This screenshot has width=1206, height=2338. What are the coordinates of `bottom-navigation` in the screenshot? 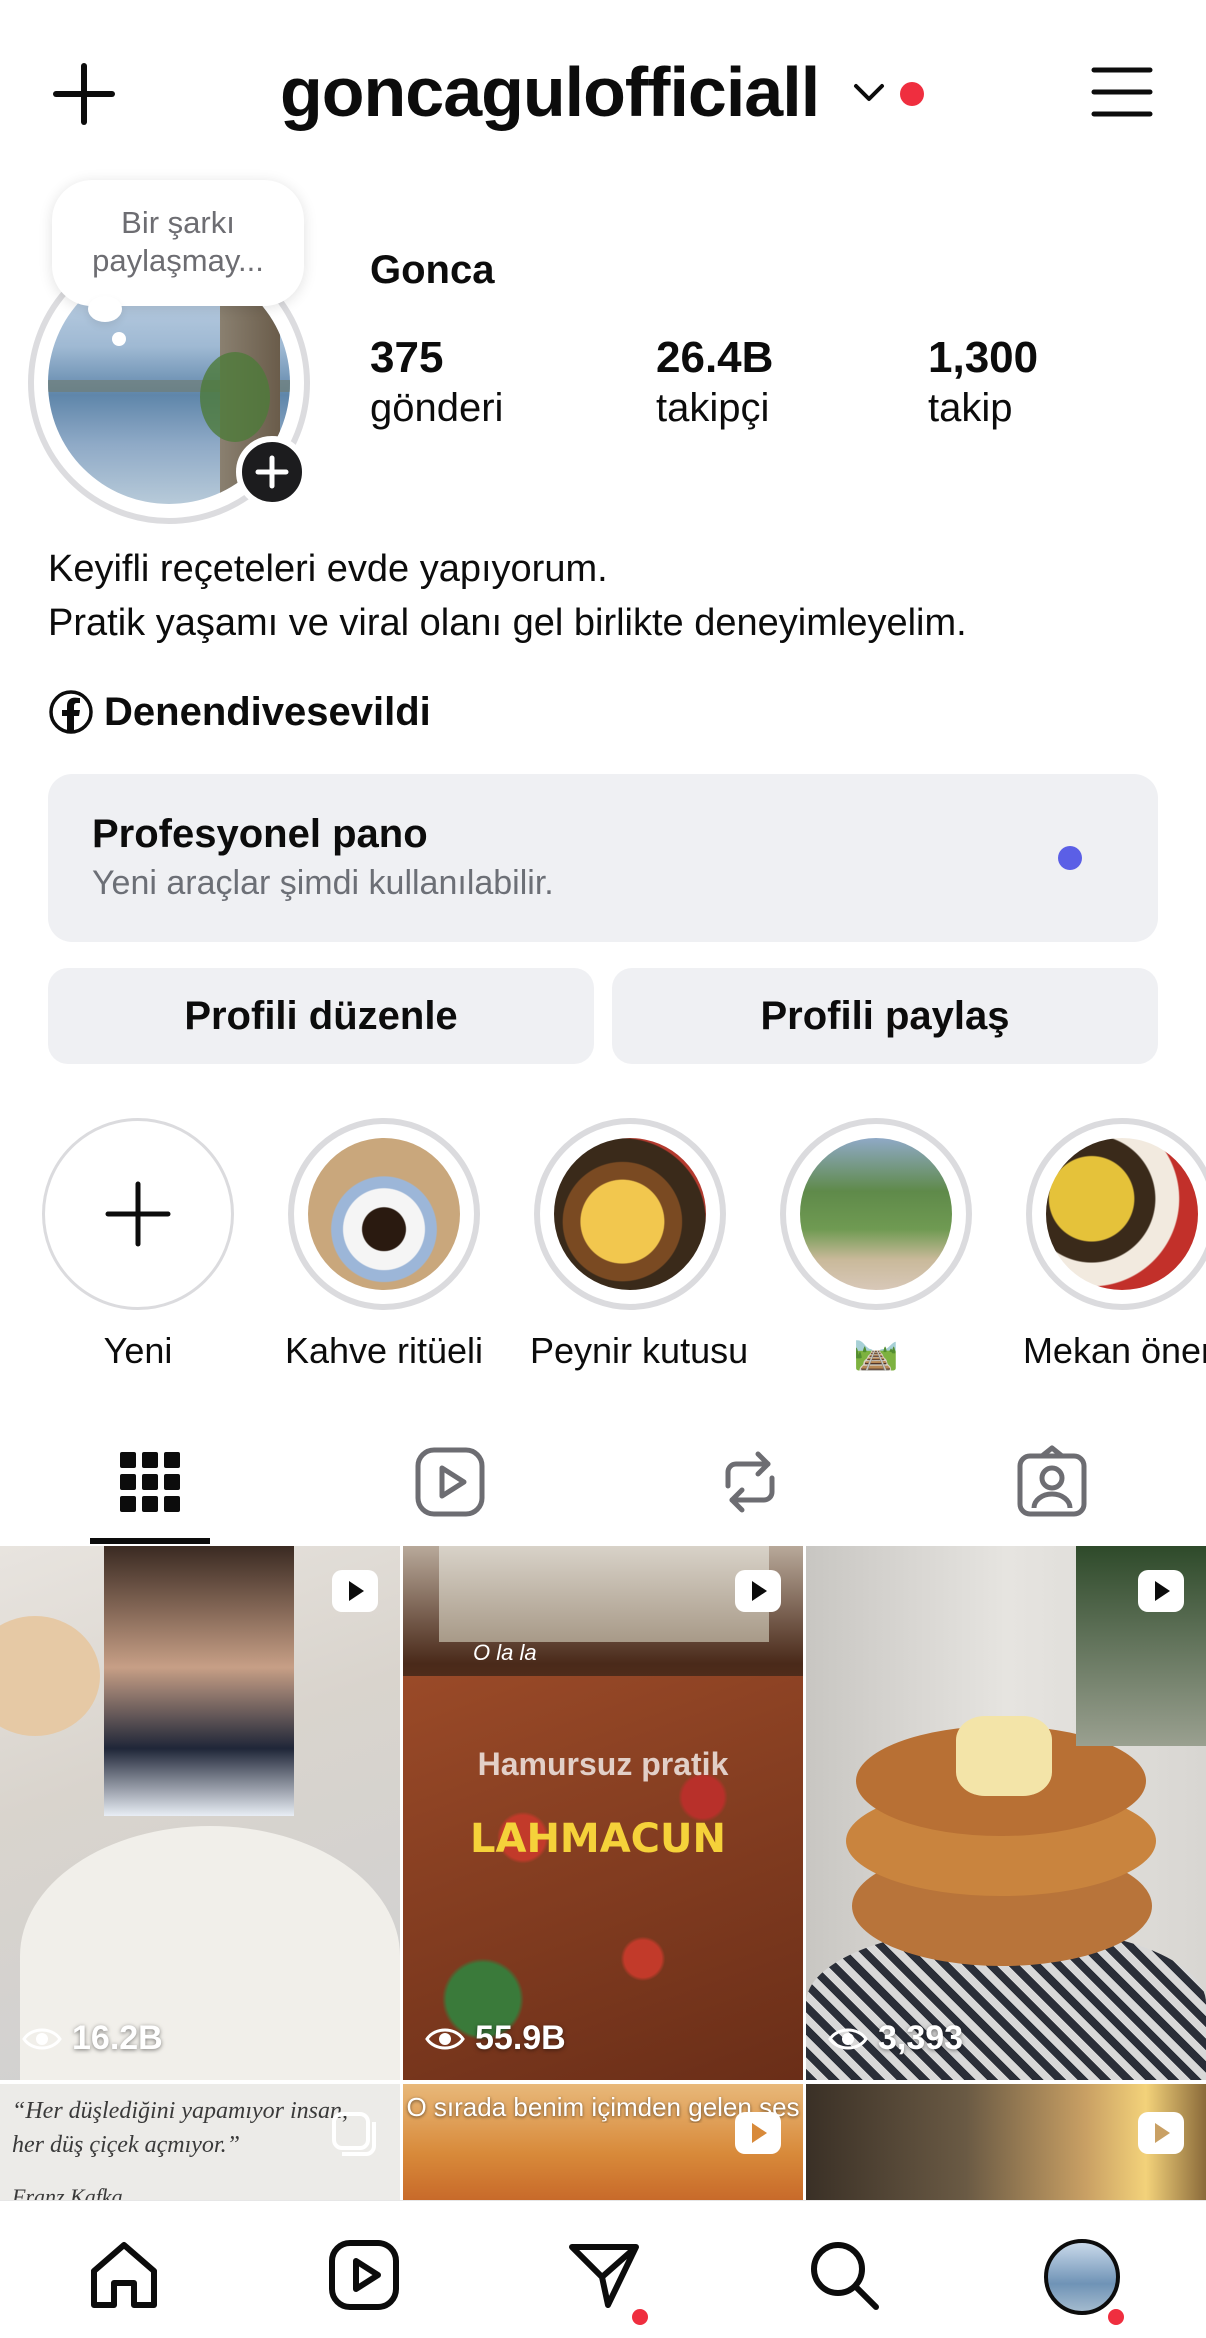 It's located at (603, 2269).